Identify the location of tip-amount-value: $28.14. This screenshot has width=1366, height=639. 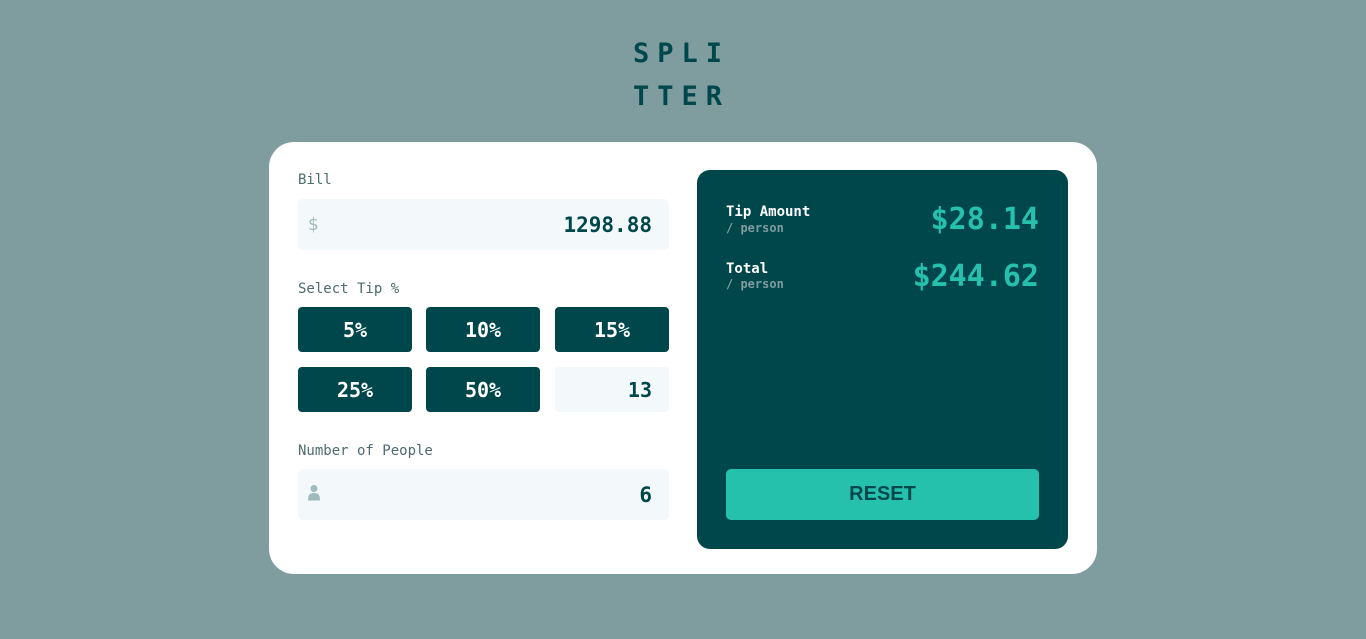
(984, 219).